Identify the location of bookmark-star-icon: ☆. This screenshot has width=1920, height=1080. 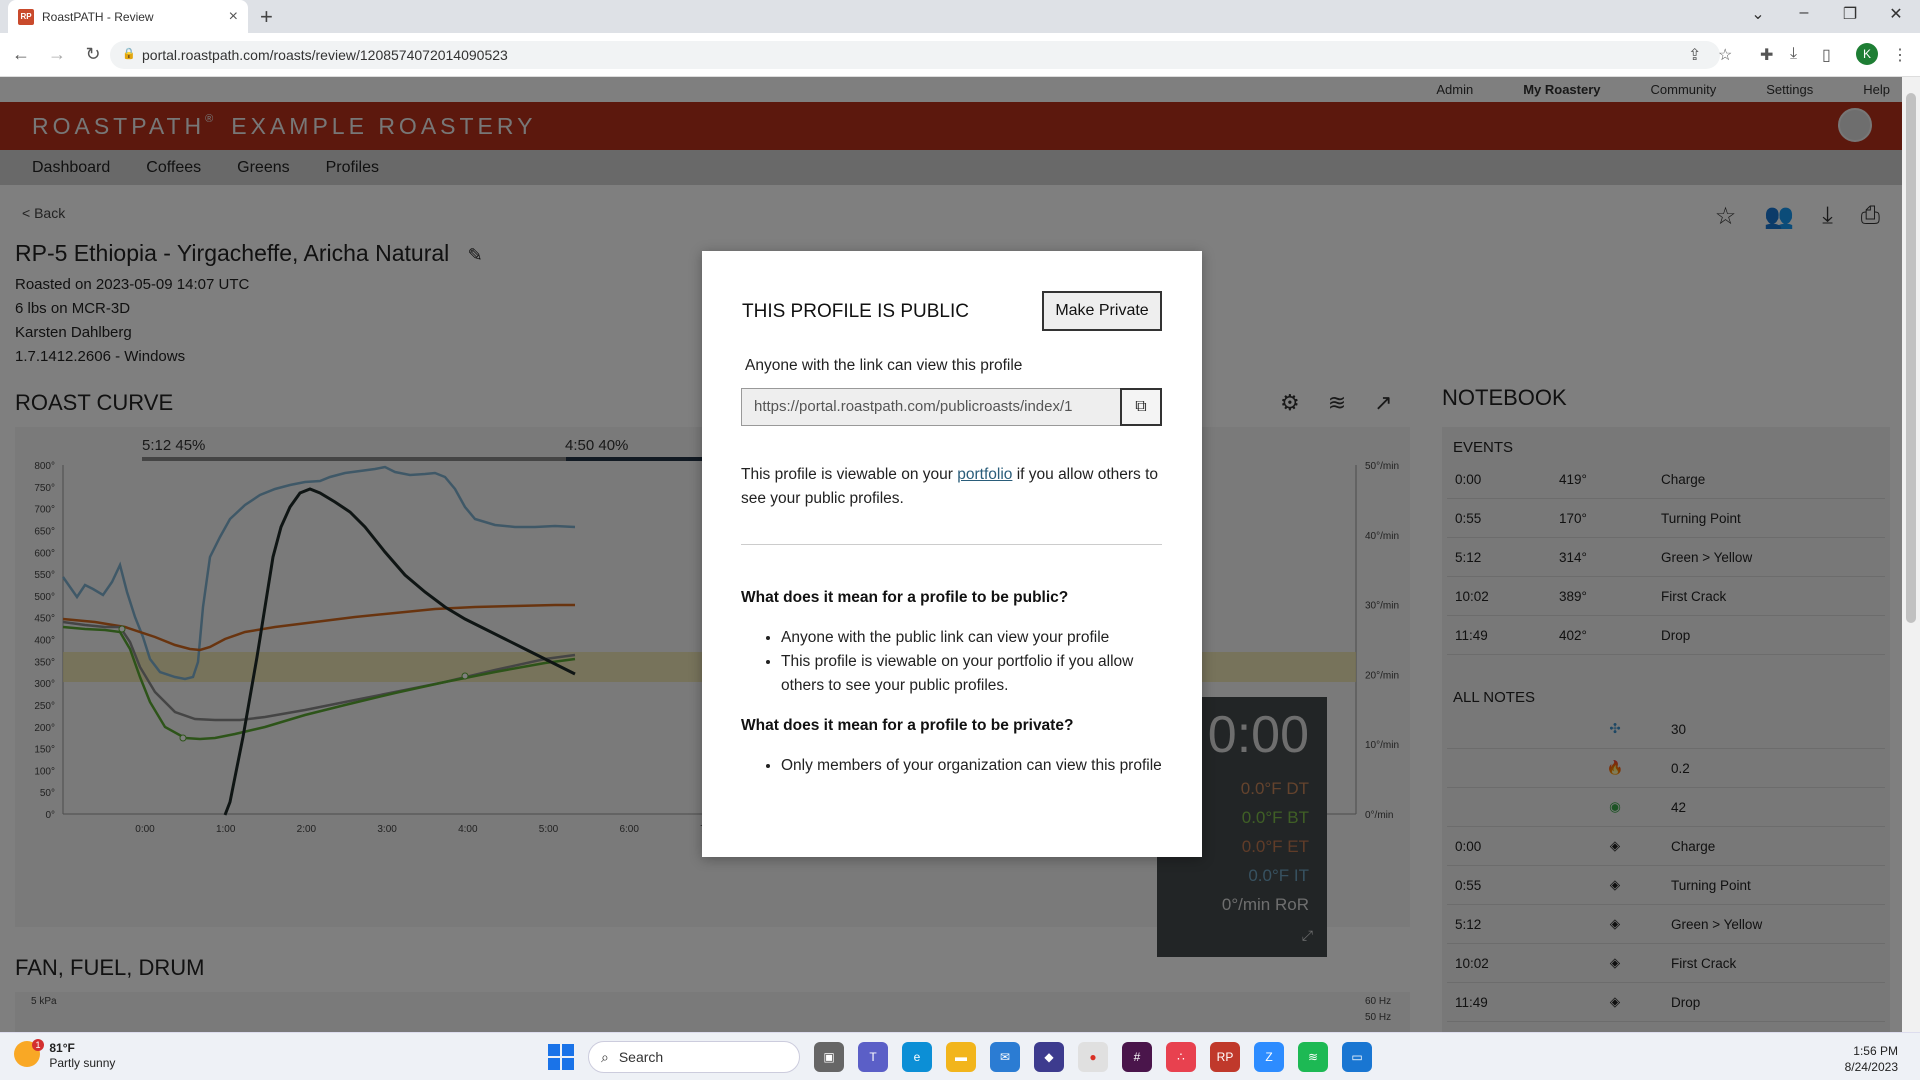
(1725, 55).